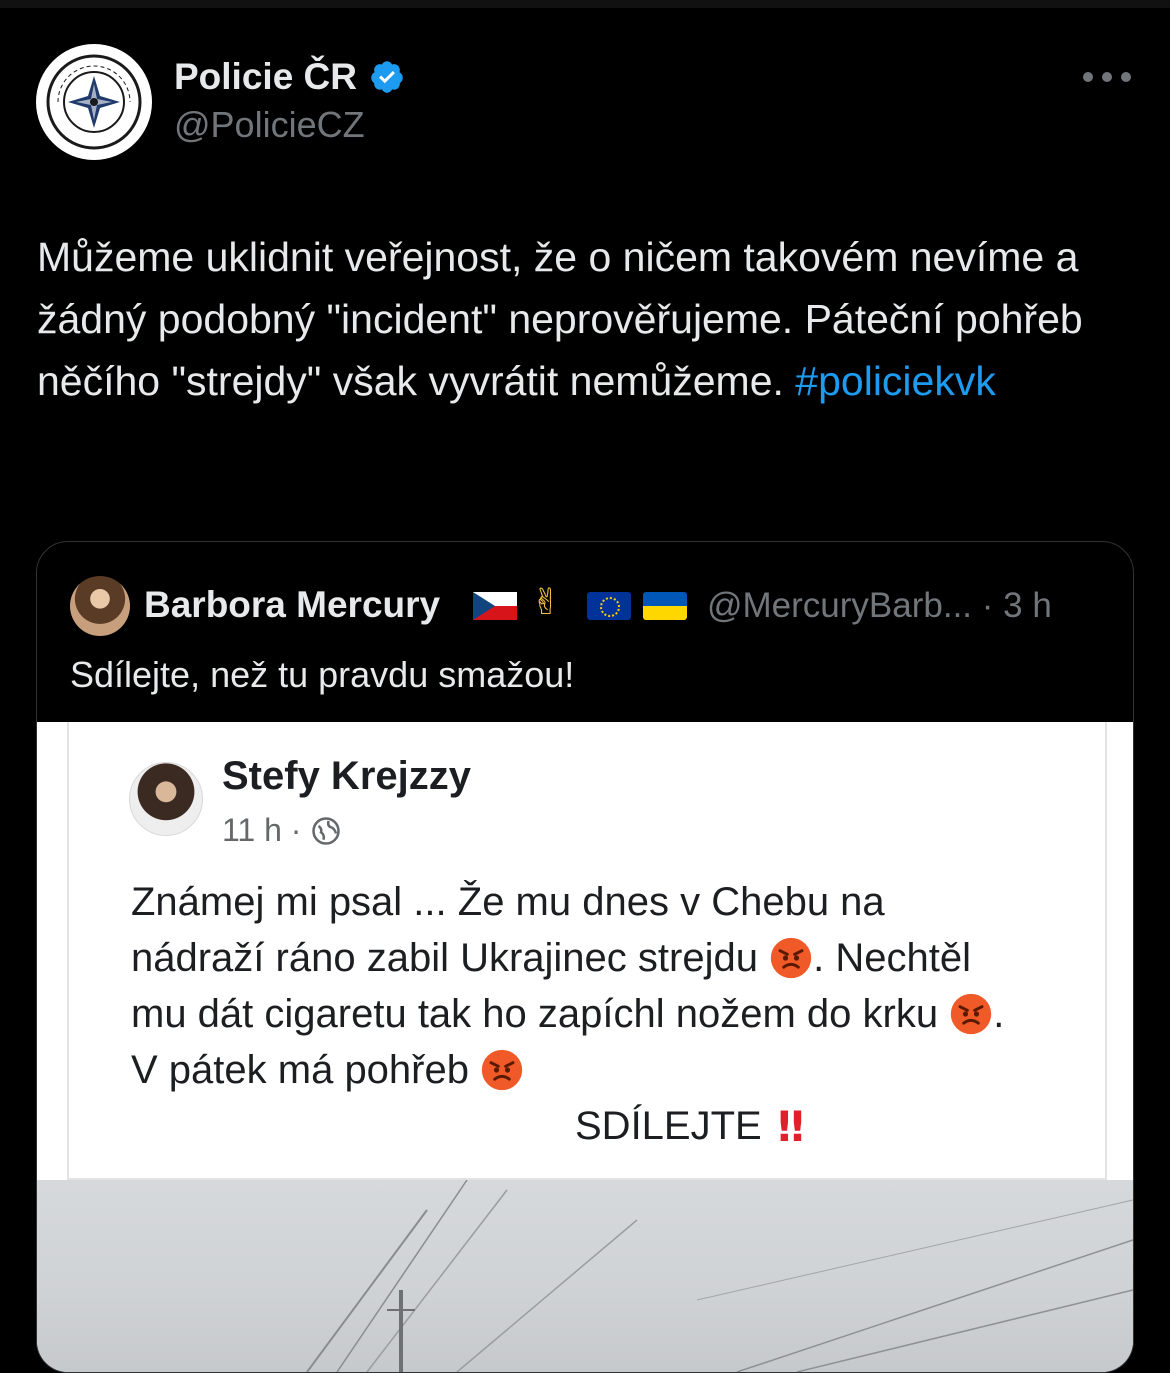 This screenshot has width=1170, height=1373. What do you see at coordinates (546, 602) in the screenshot?
I see `victory-hand-icon: ✌` at bounding box center [546, 602].